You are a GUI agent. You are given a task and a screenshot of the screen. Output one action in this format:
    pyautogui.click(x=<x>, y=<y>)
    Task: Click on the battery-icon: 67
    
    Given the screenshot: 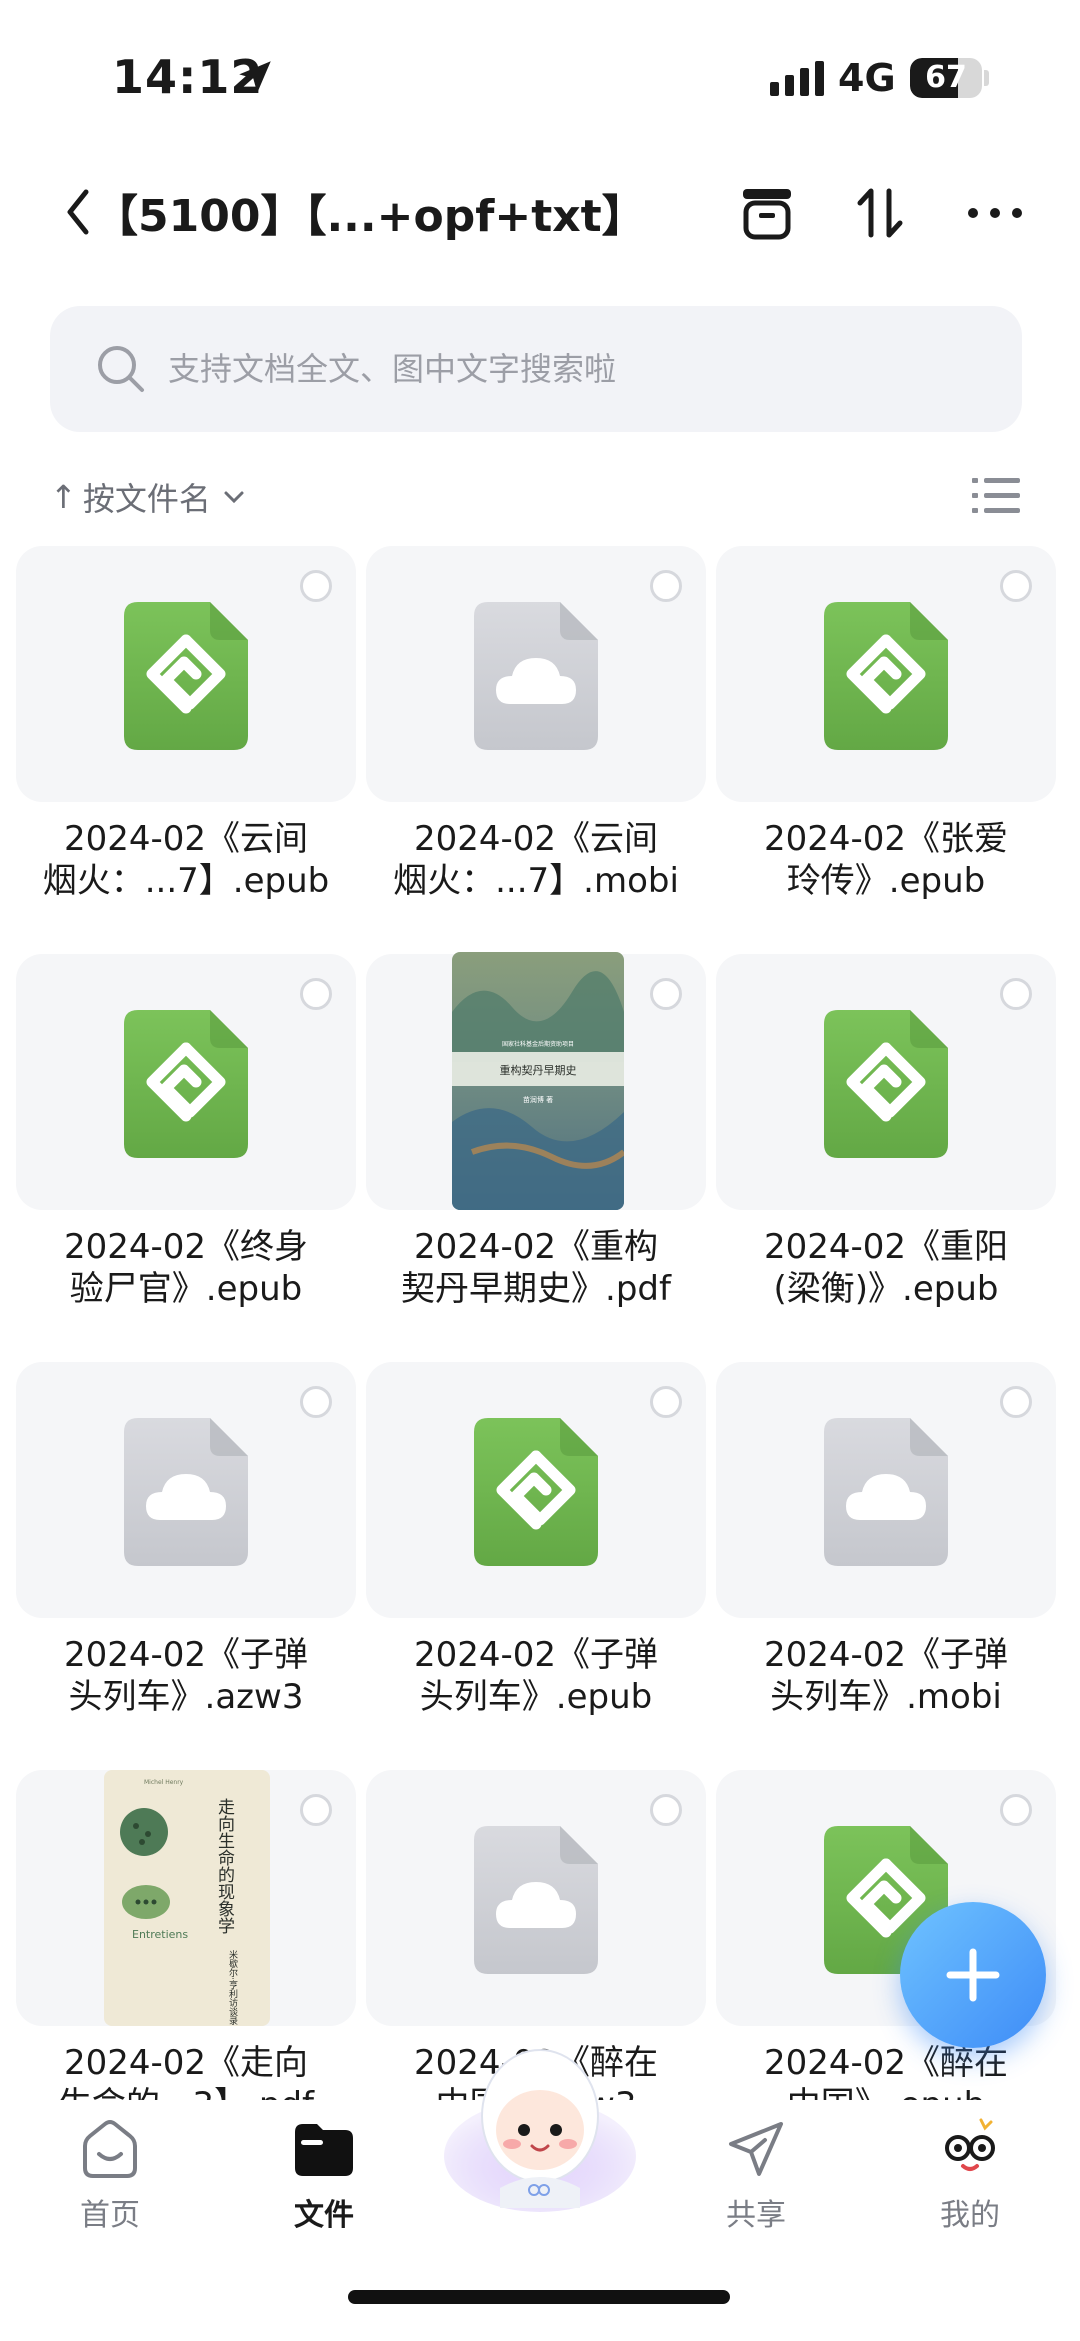 What is the action you would take?
    pyautogui.click(x=946, y=78)
    